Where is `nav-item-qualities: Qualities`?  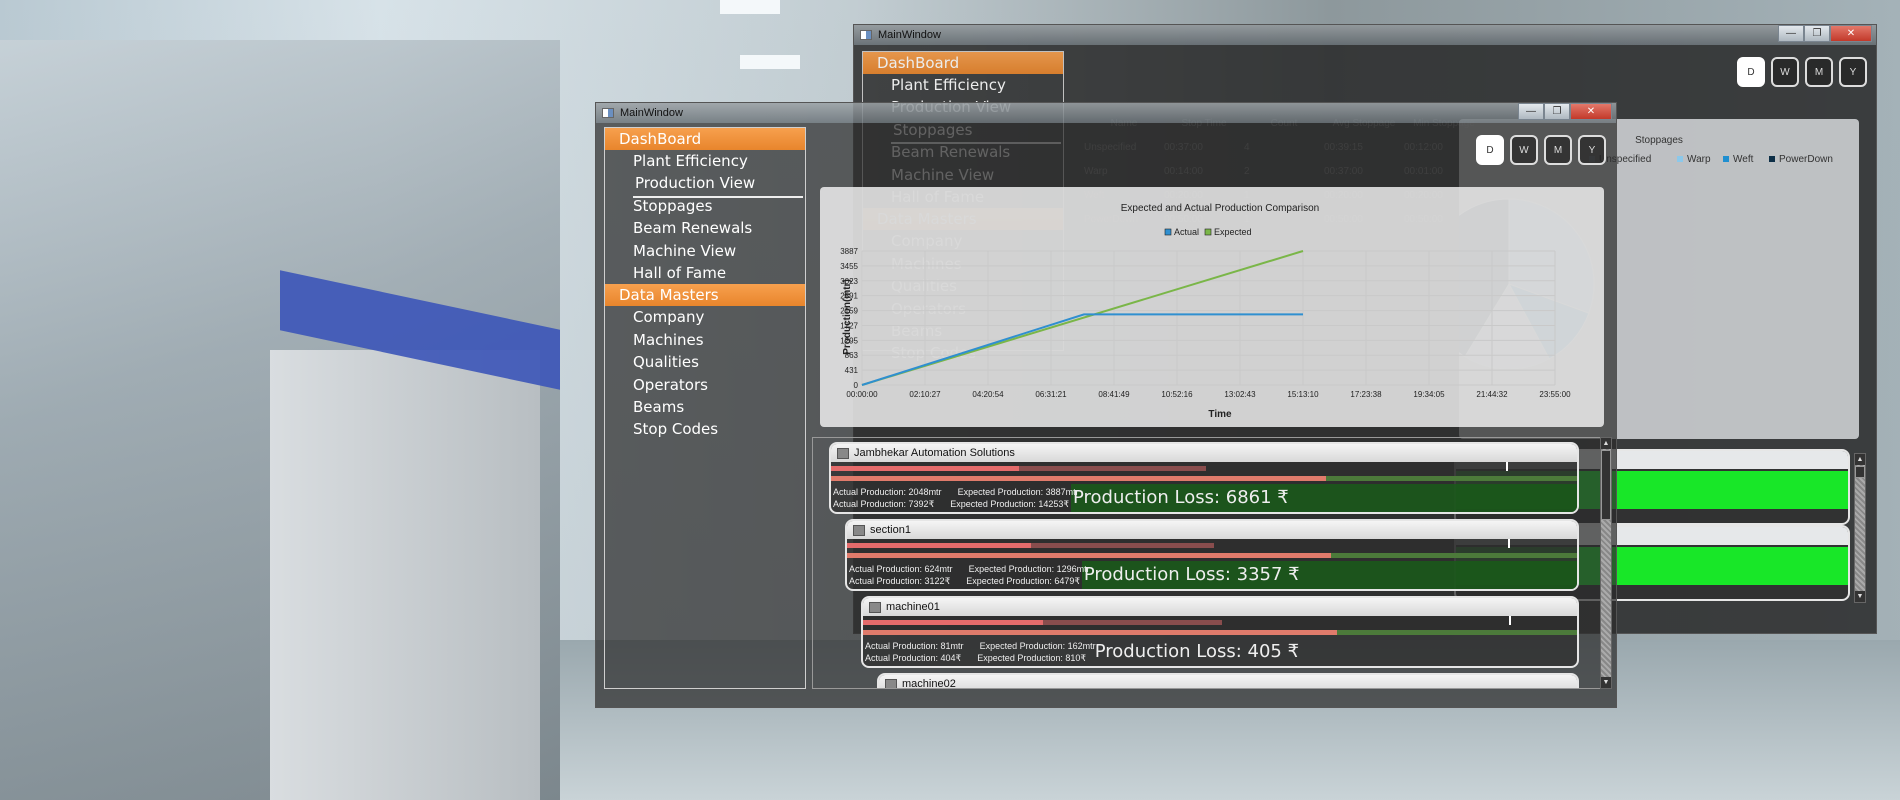 nav-item-qualities: Qualities is located at coordinates (705, 362).